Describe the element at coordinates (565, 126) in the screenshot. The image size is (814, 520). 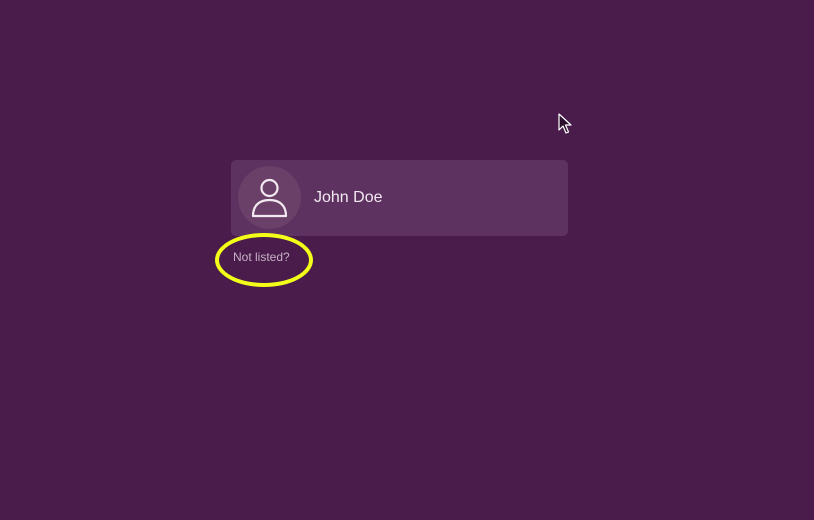
I see `mouse-pointer-icon` at that location.